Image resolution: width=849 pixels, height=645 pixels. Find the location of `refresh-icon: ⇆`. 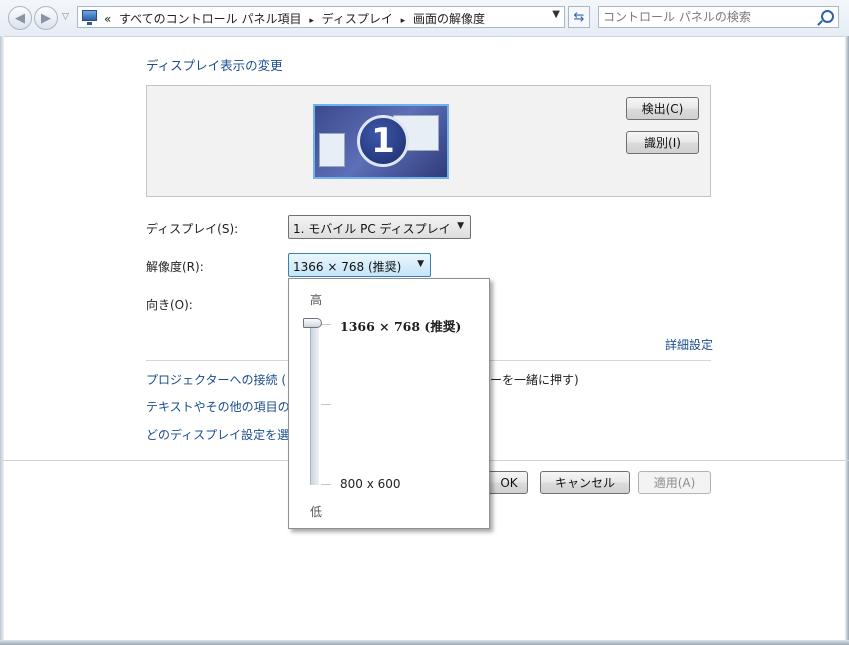

refresh-icon: ⇆ is located at coordinates (579, 17).